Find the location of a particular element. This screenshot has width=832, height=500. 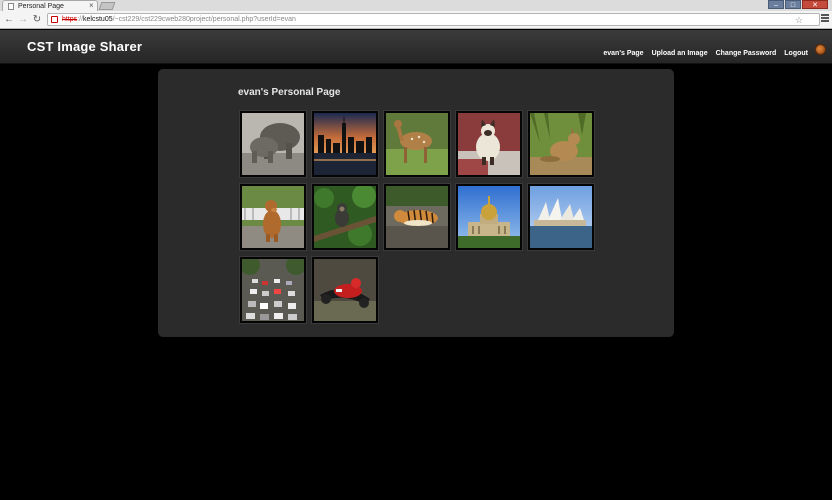

reload-button: ↻ is located at coordinates (37, 19).